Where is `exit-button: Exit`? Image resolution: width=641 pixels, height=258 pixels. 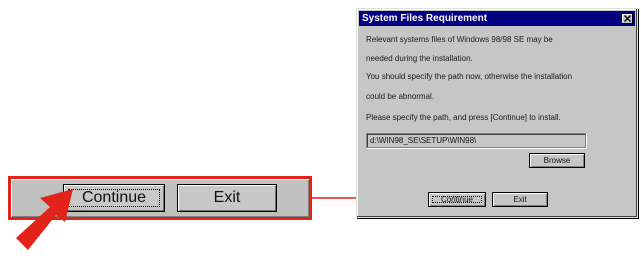 exit-button: Exit is located at coordinates (520, 199).